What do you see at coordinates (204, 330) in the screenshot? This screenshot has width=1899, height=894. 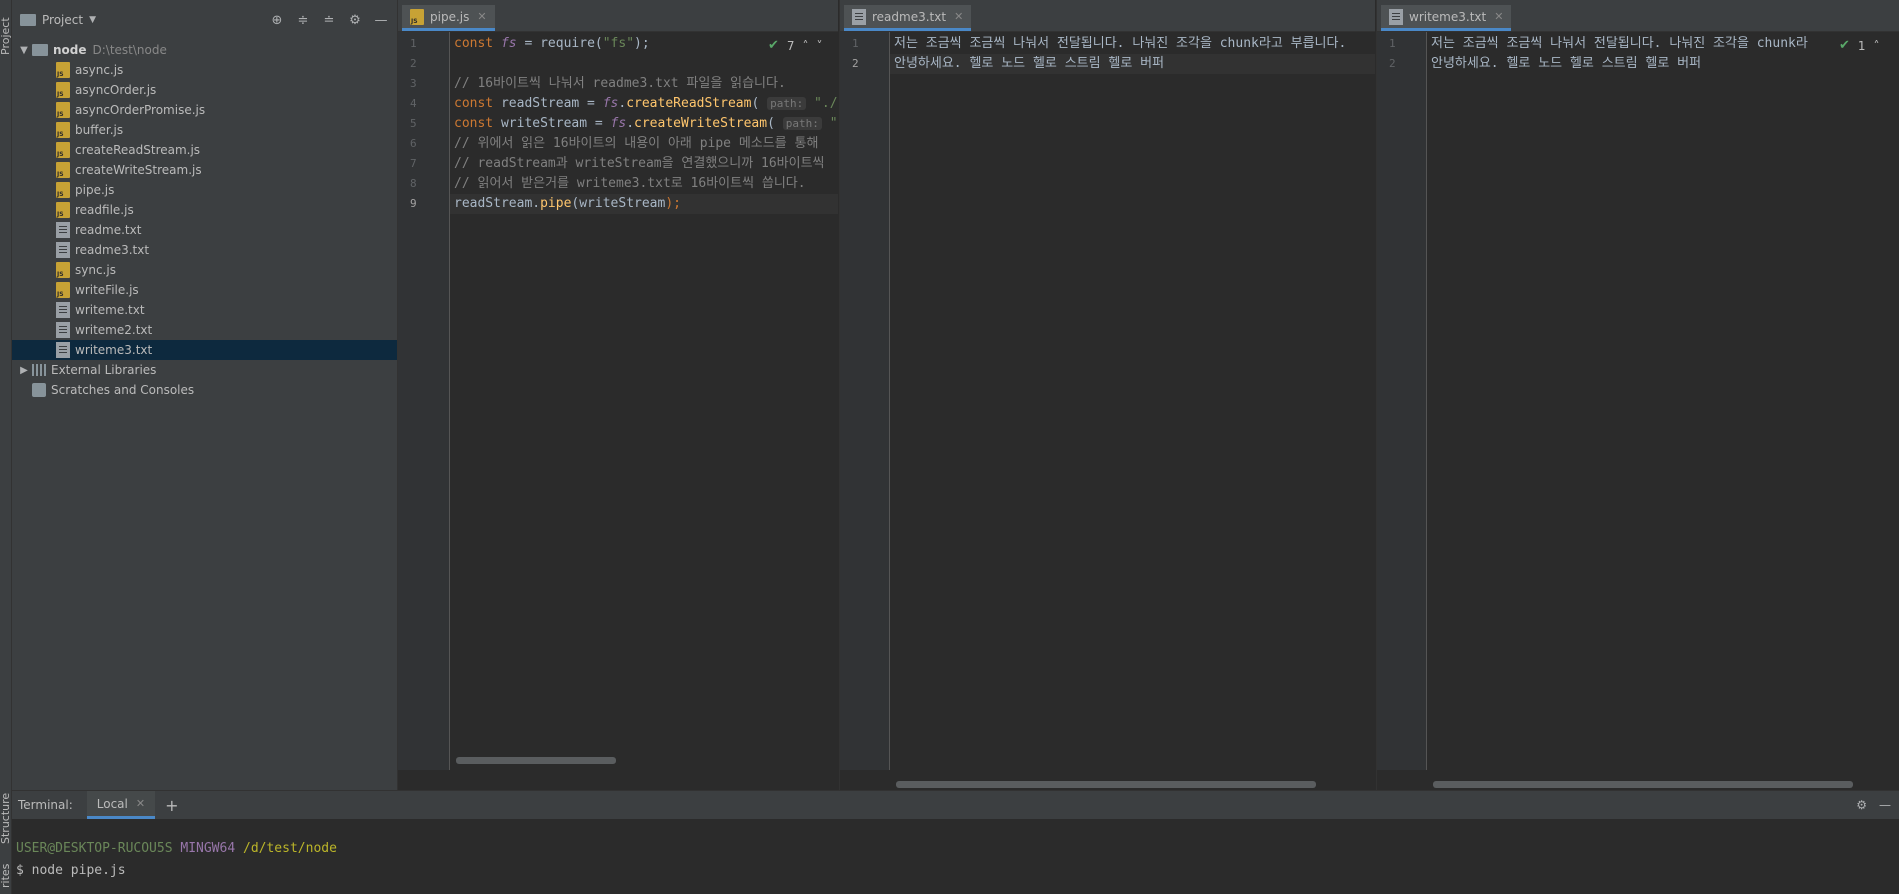 I see `tree-file-item: writeme2.txt` at bounding box center [204, 330].